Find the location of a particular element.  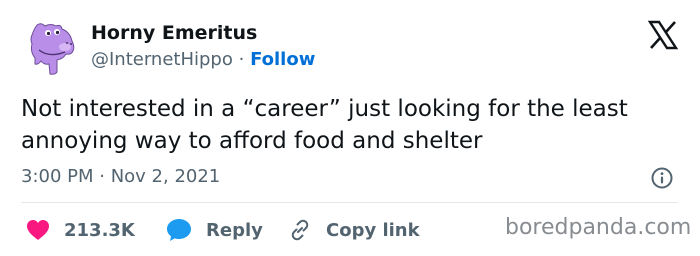

info-icon is located at coordinates (662, 178).